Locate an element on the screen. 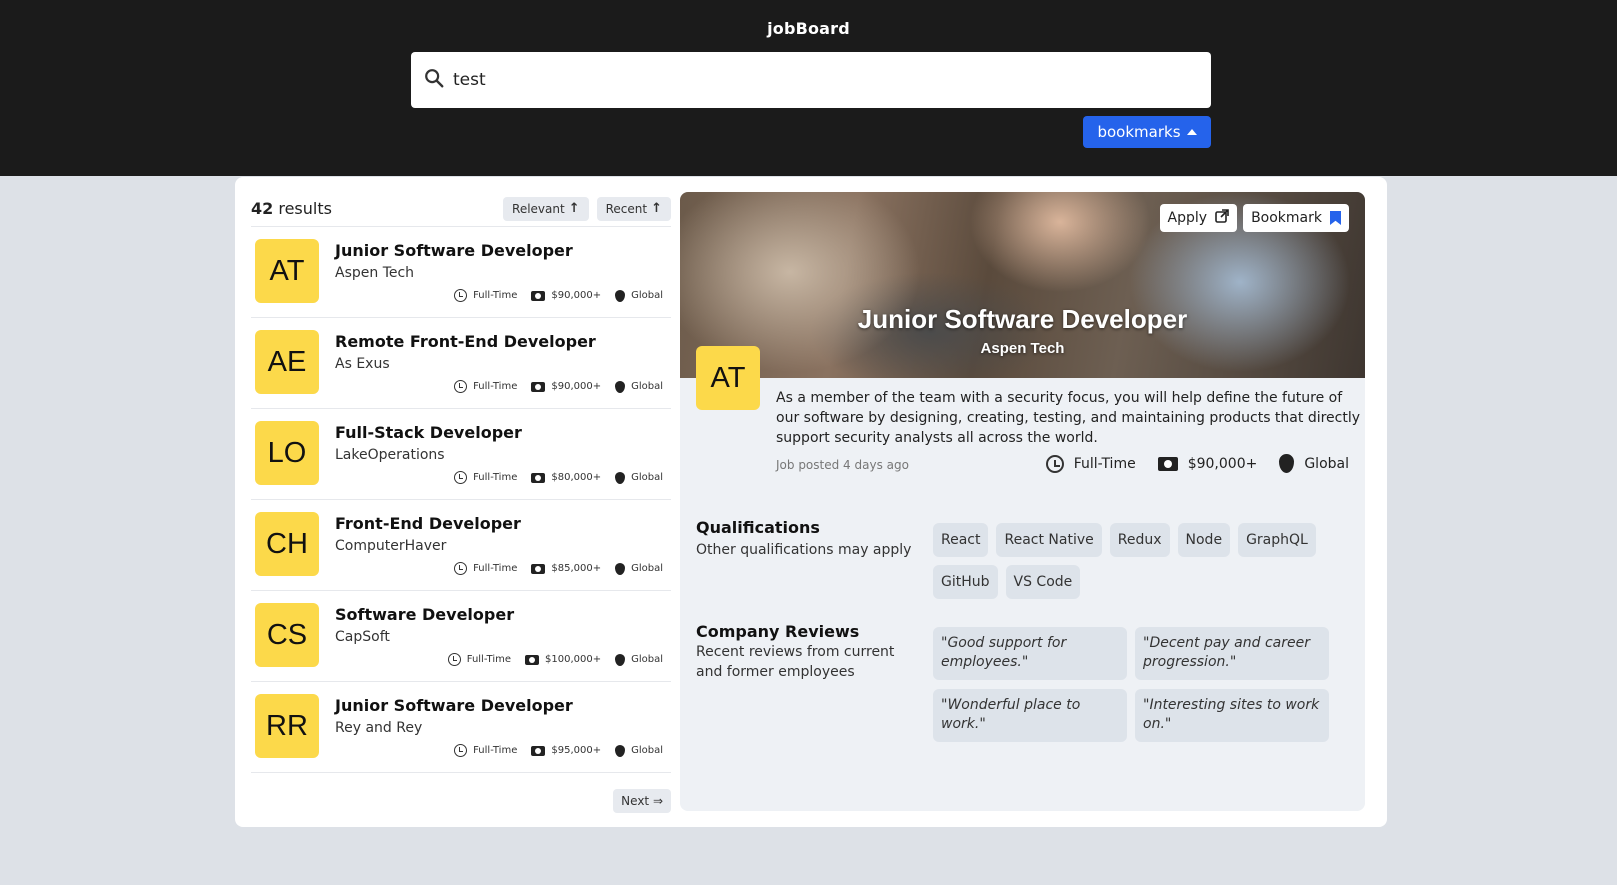  qualifications-subtitle: Other qualifications may apply is located at coordinates (804, 550).